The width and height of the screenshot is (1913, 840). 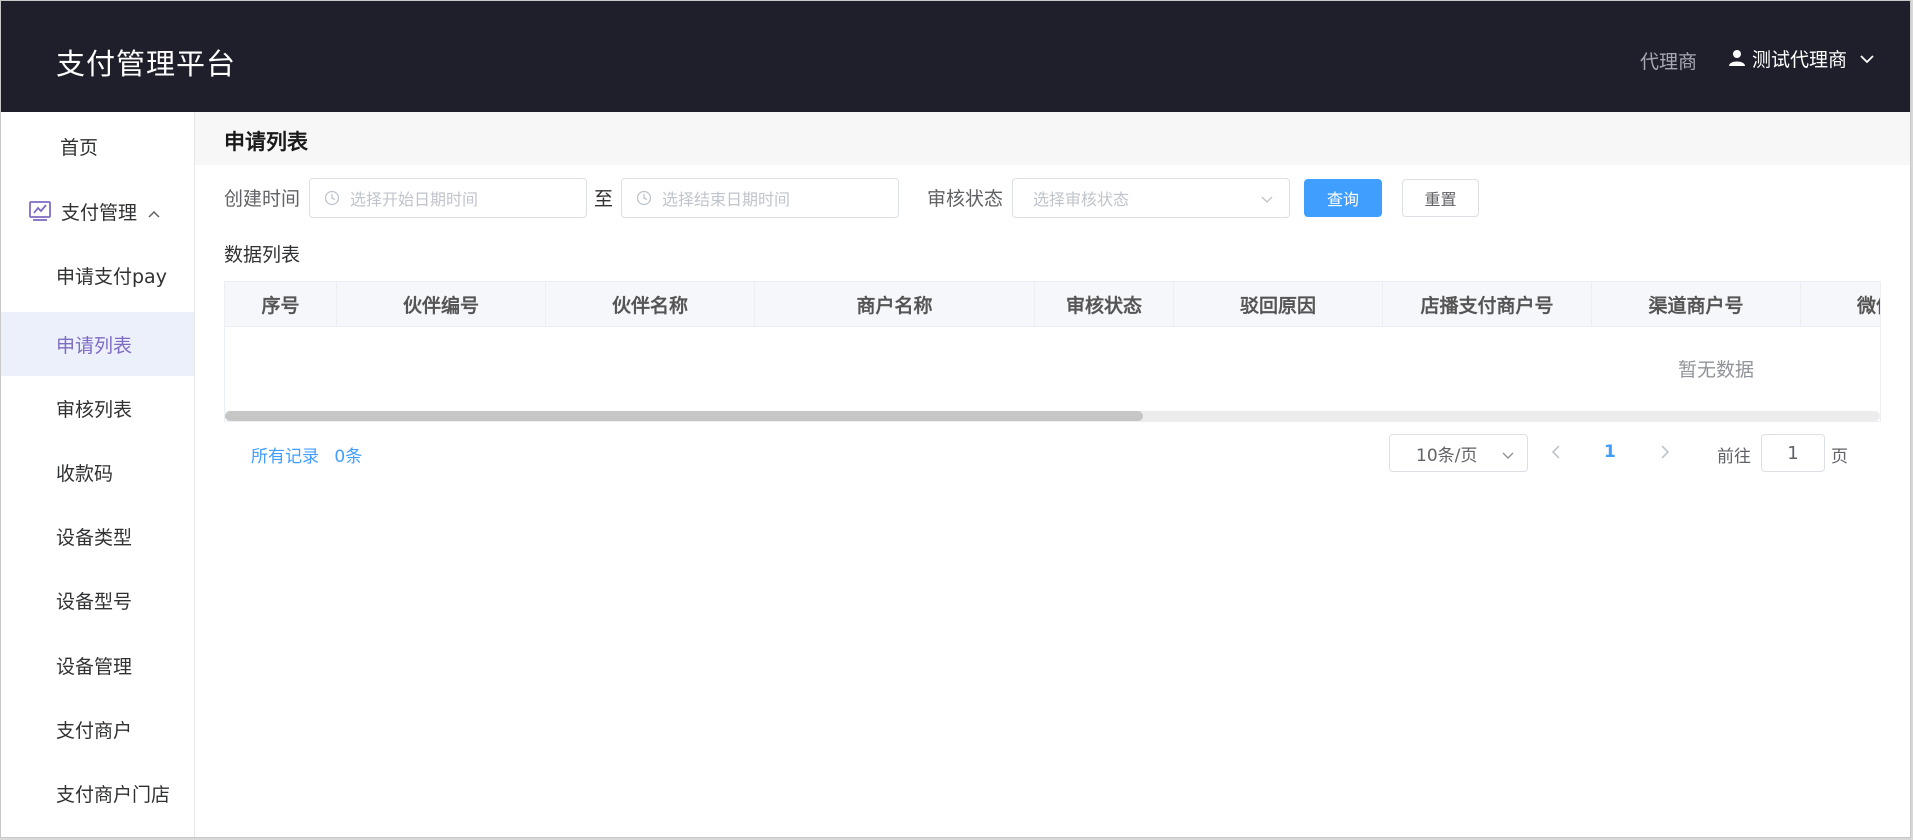 What do you see at coordinates (1793, 453) in the screenshot?
I see `goto-page-input: 1` at bounding box center [1793, 453].